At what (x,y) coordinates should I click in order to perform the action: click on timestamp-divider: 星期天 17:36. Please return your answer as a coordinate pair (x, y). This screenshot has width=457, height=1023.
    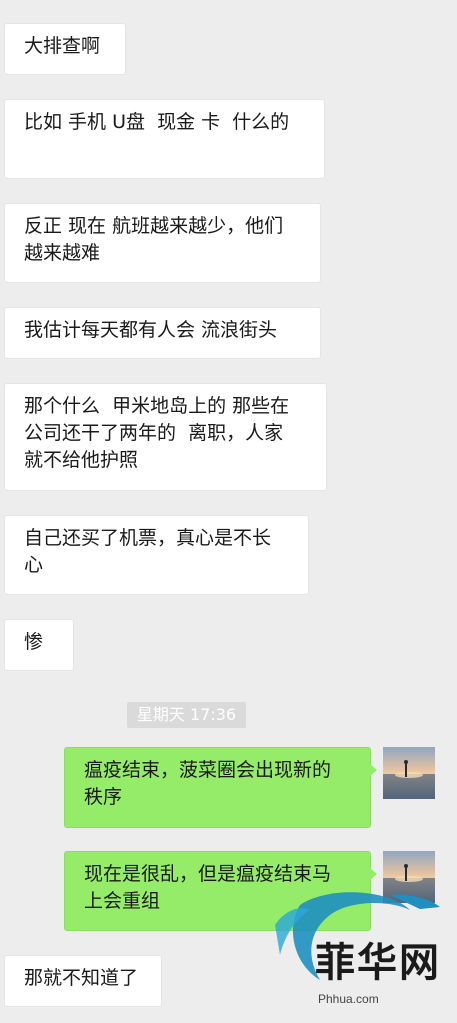
    Looking at the image, I should click on (186, 715).